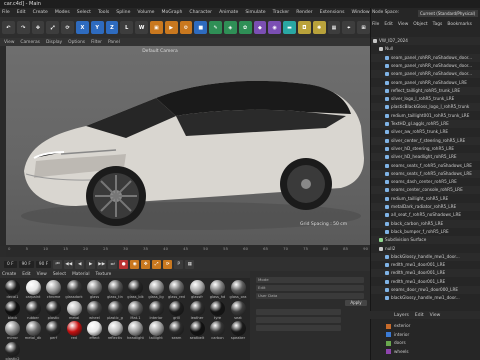 The height and width of the screenshot is (360, 480). I want to click on attr-mode-row: Mode, so click(310, 280).